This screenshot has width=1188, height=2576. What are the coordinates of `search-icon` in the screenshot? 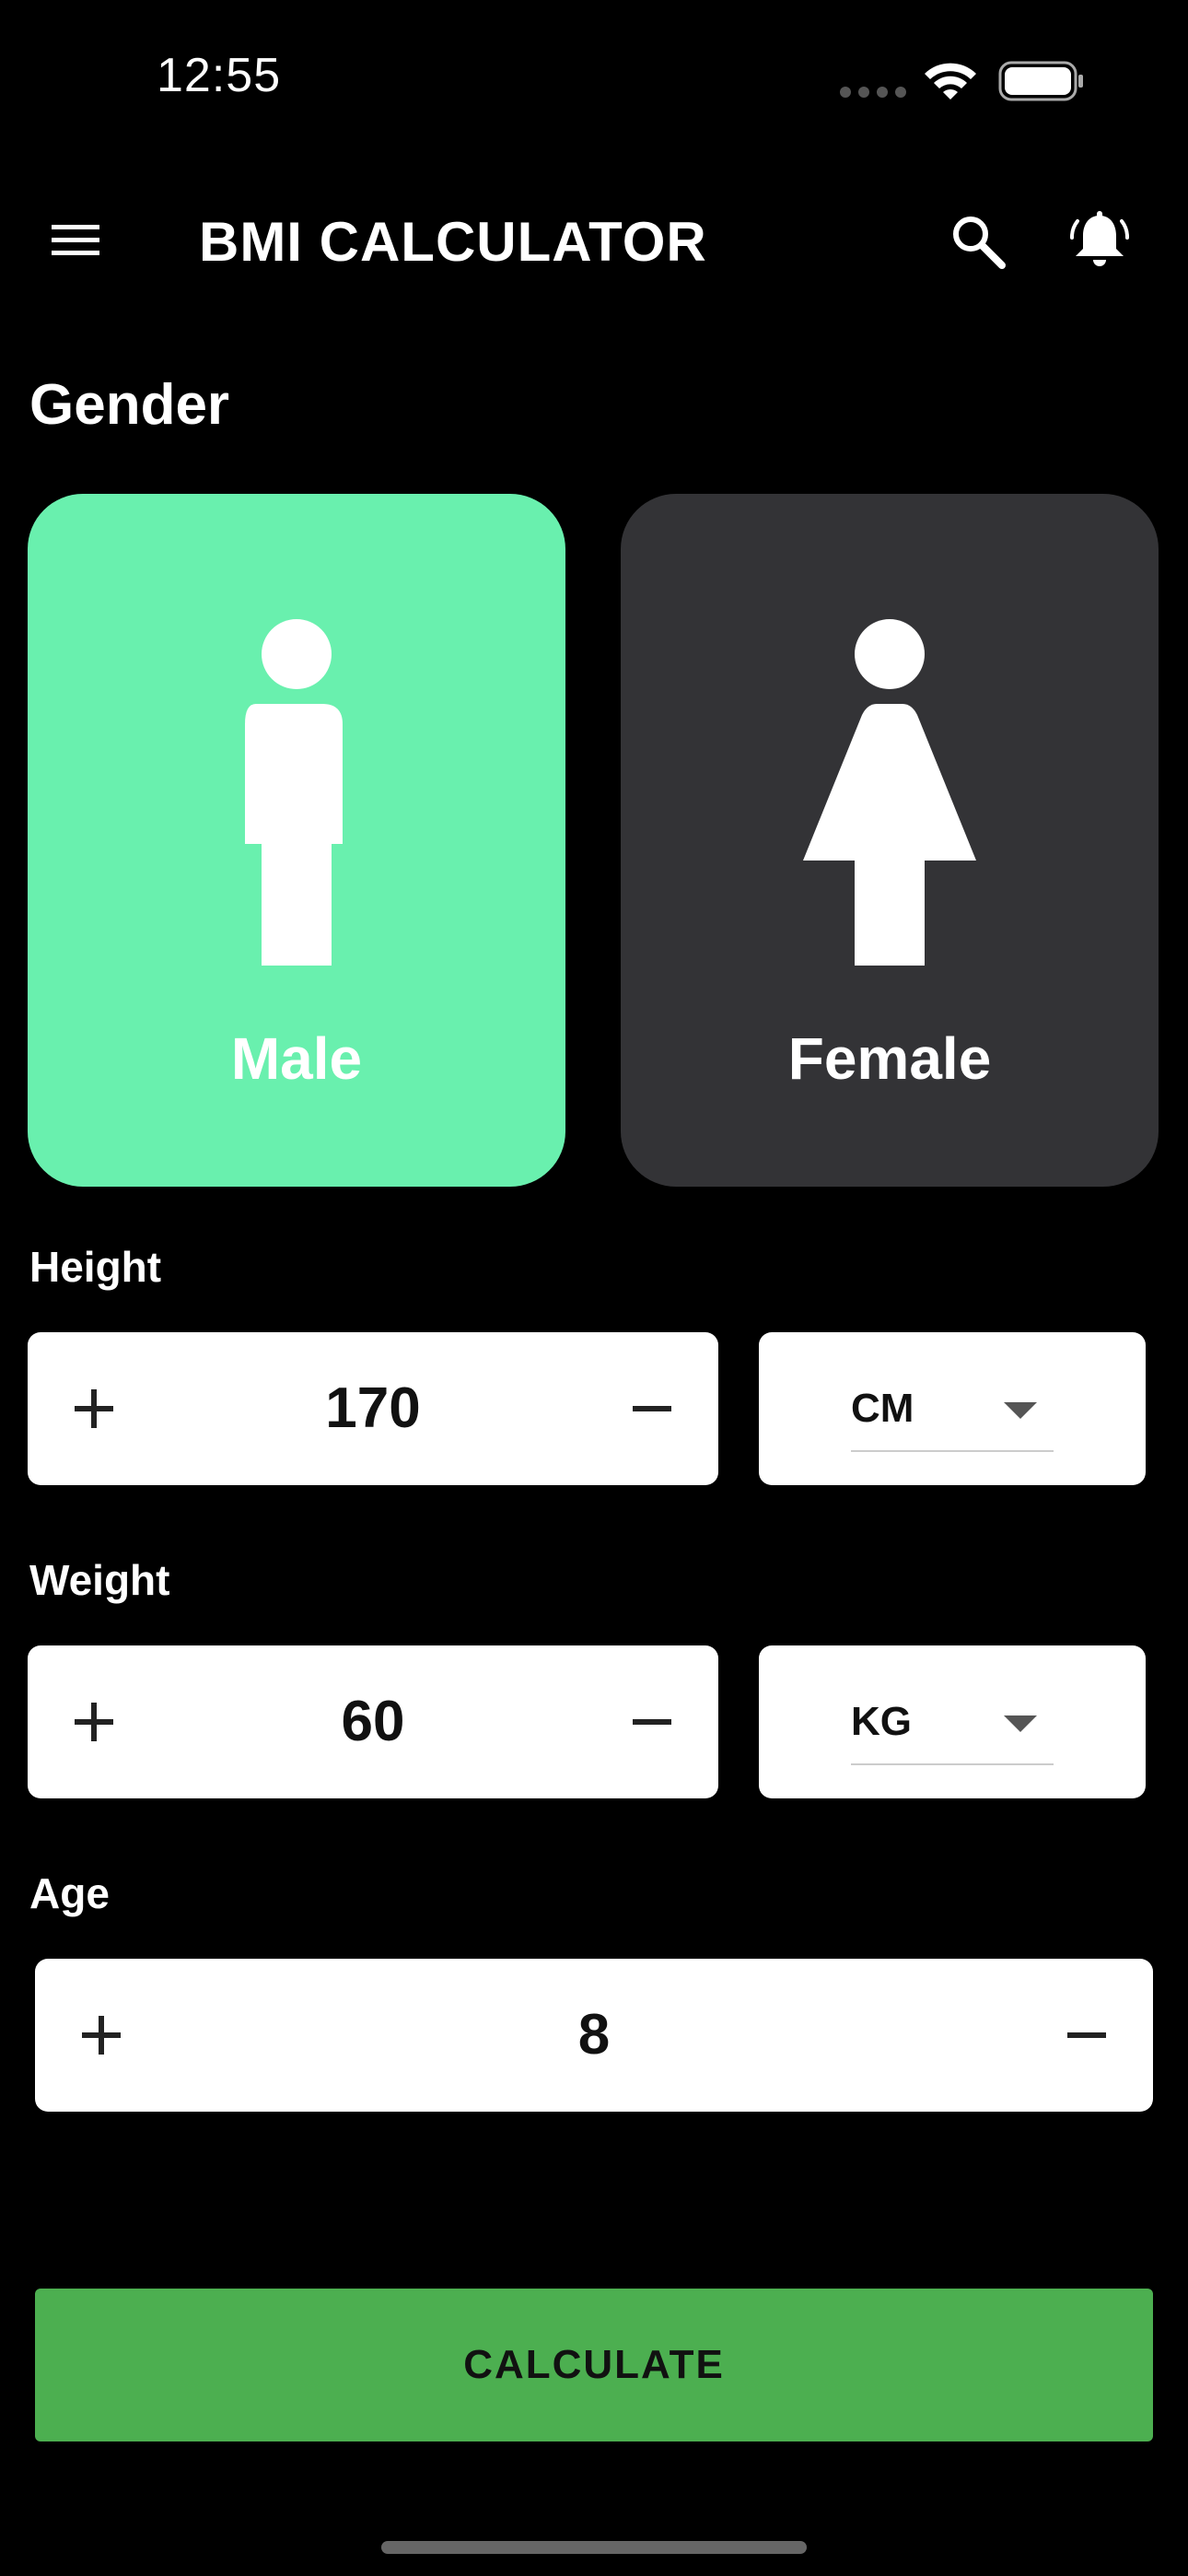 It's located at (979, 243).